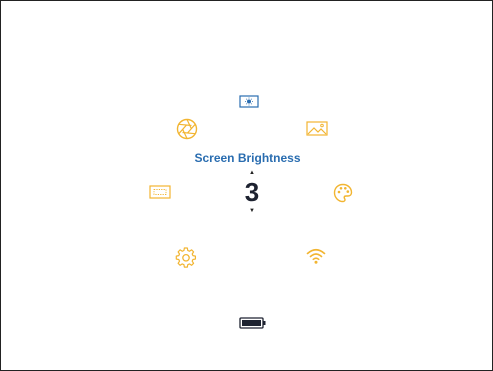  I want to click on increase-arrow-icon: ▲, so click(252, 173).